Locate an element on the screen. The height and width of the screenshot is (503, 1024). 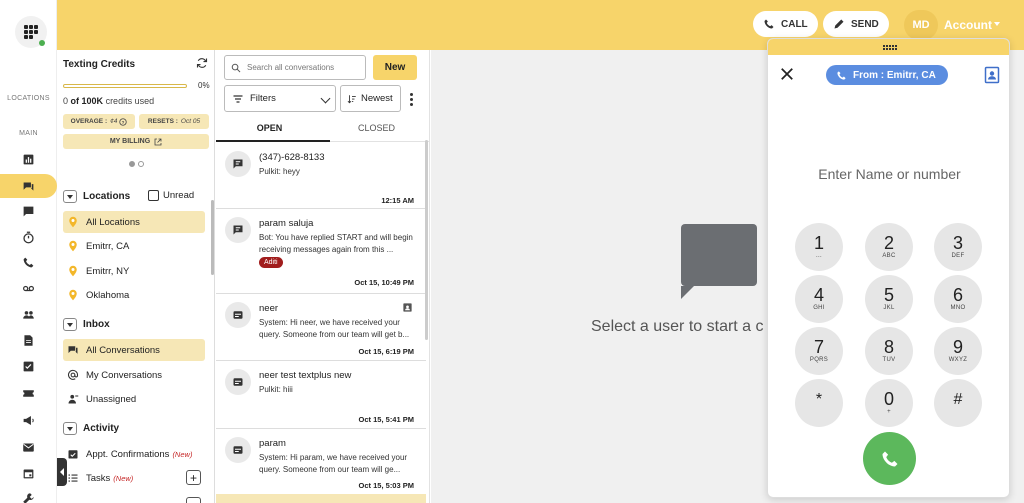
activity-item-label: Tasks is located at coordinates (98, 478).